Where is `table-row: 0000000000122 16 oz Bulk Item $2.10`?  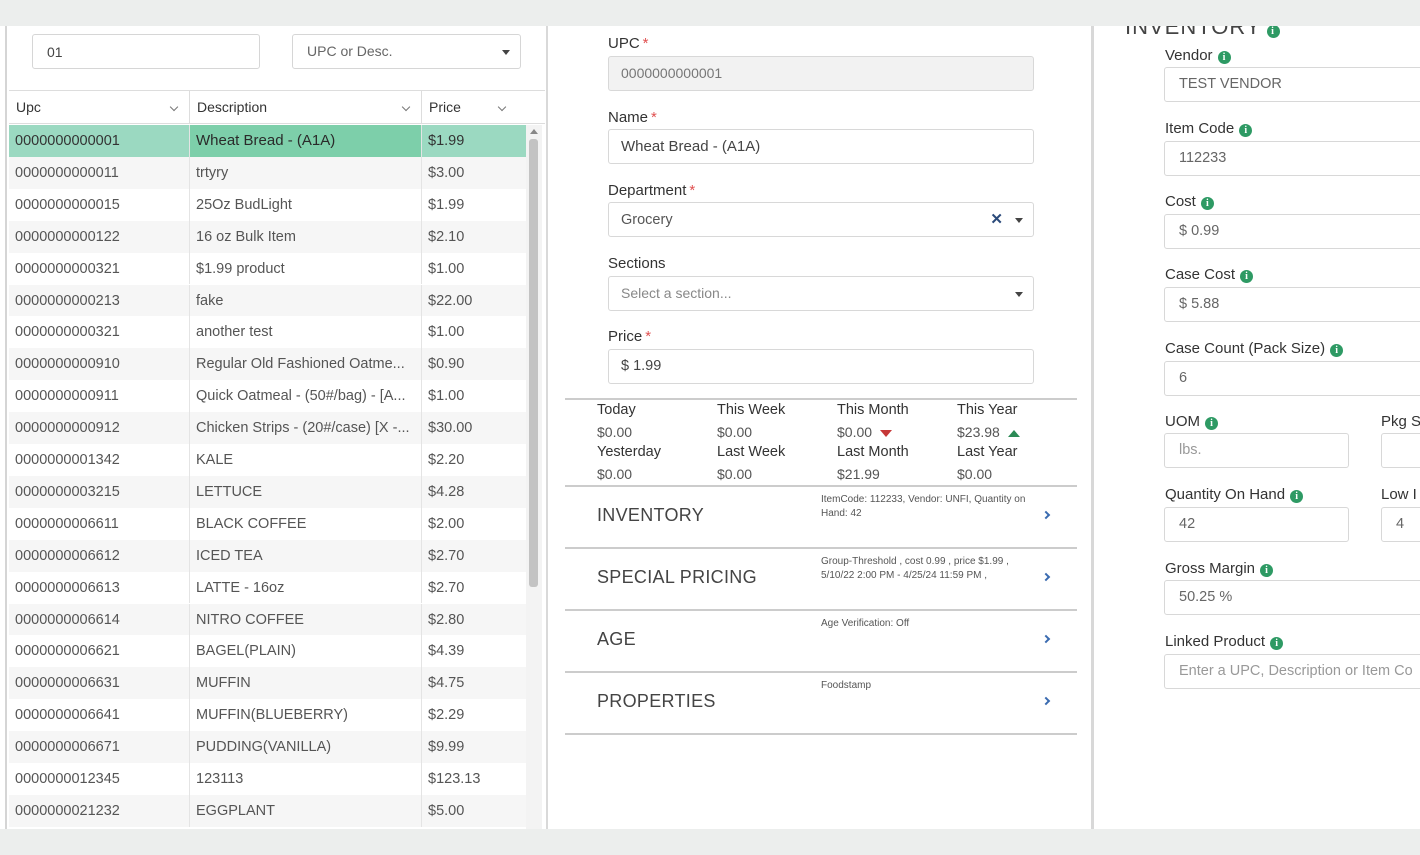
table-row: 0000000000122 16 oz Bulk Item $2.10 is located at coordinates (267, 236).